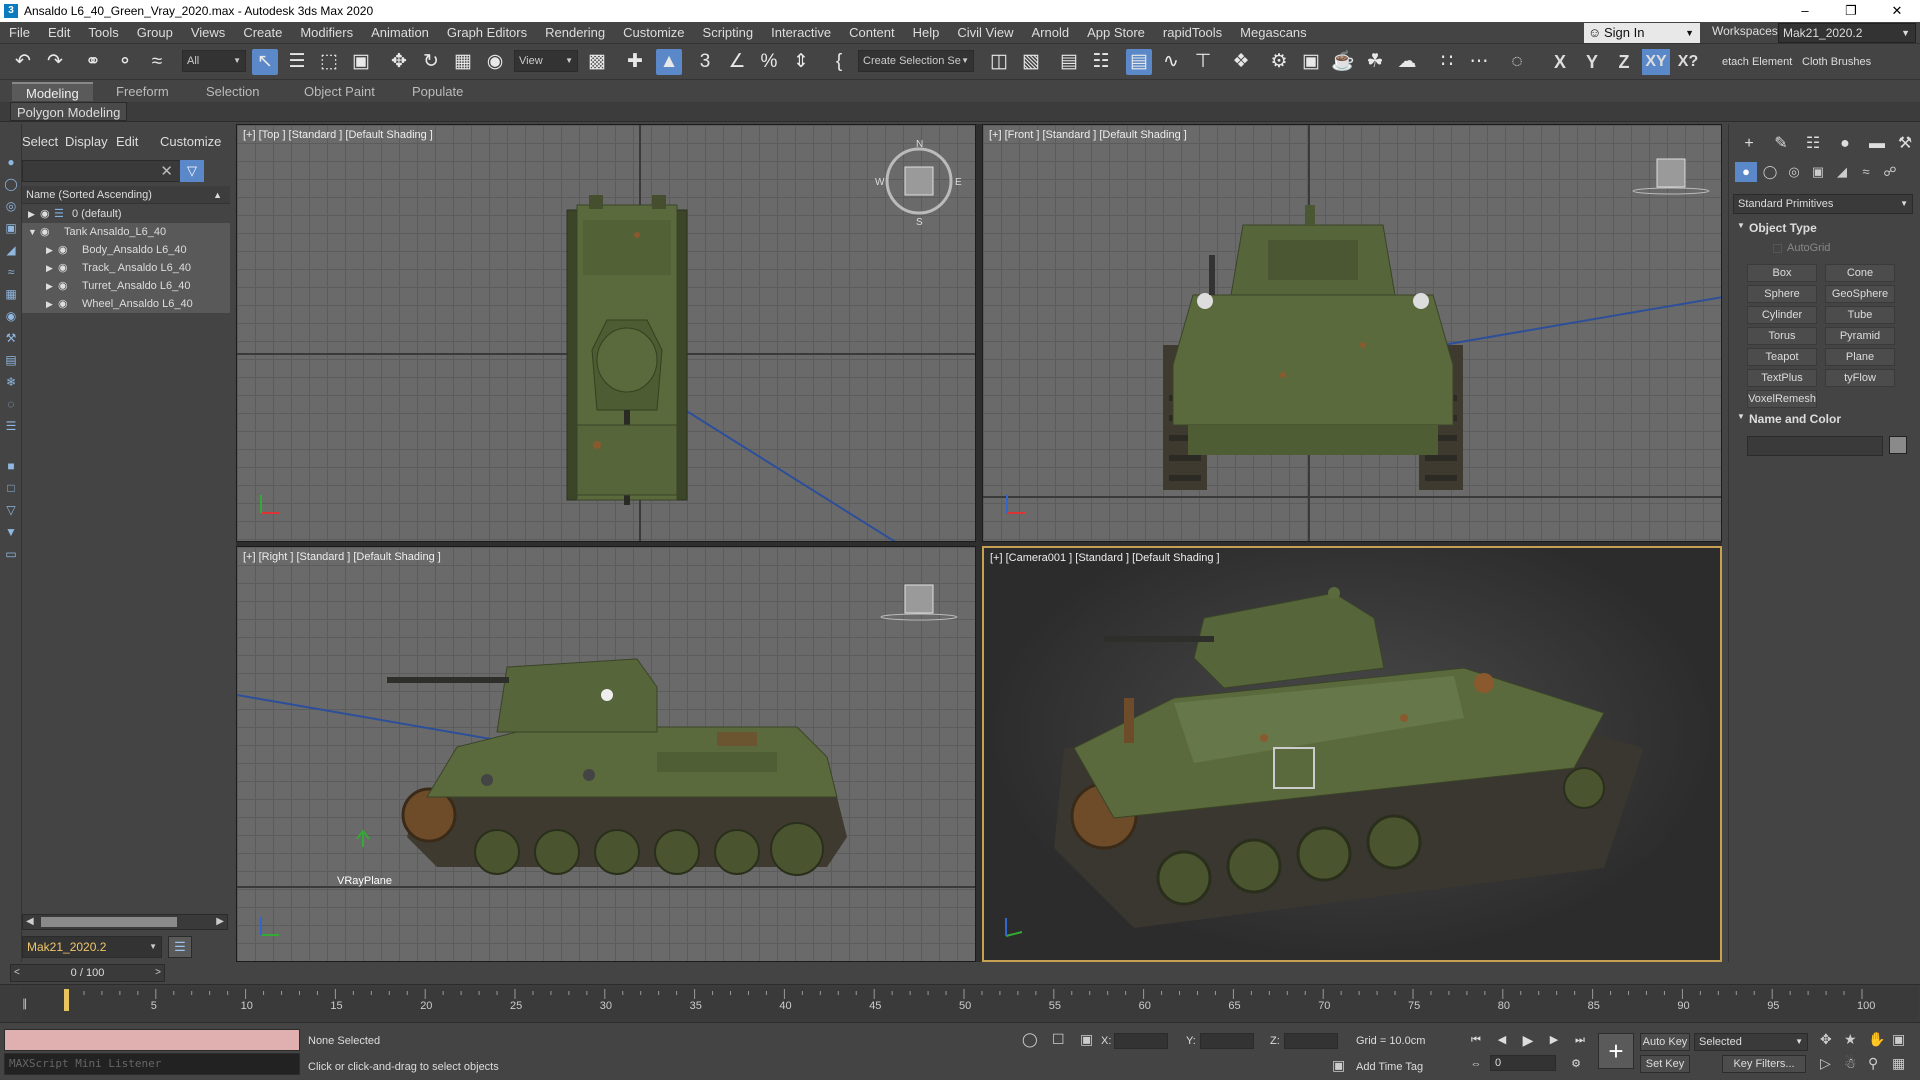 Image resolution: width=1920 pixels, height=1080 pixels. I want to click on invert-display-icon: □, so click(11, 488).